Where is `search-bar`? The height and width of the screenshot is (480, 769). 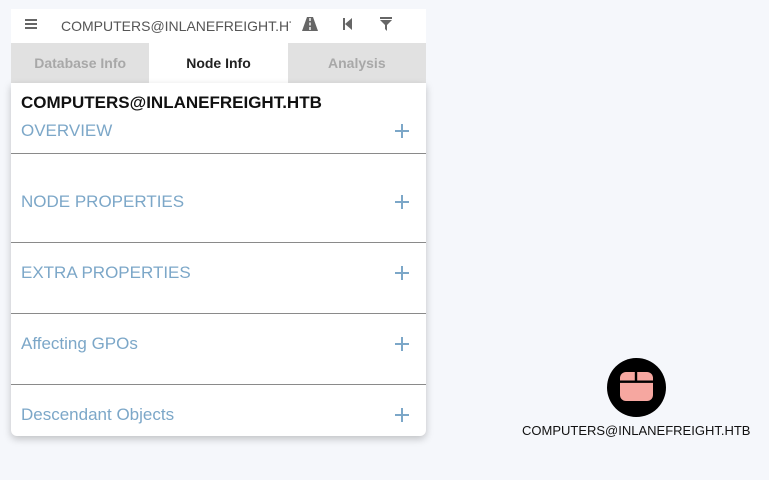
search-bar is located at coordinates (218, 26).